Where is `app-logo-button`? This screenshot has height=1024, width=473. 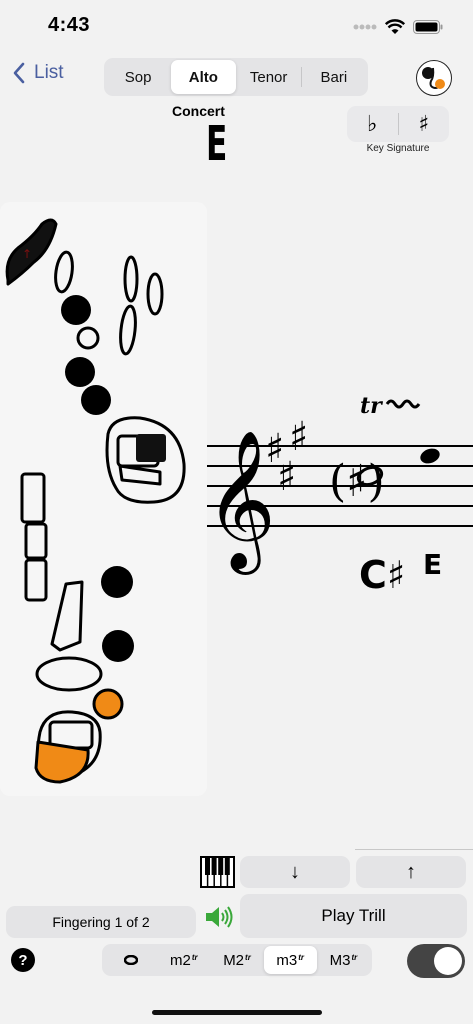 app-logo-button is located at coordinates (434, 78).